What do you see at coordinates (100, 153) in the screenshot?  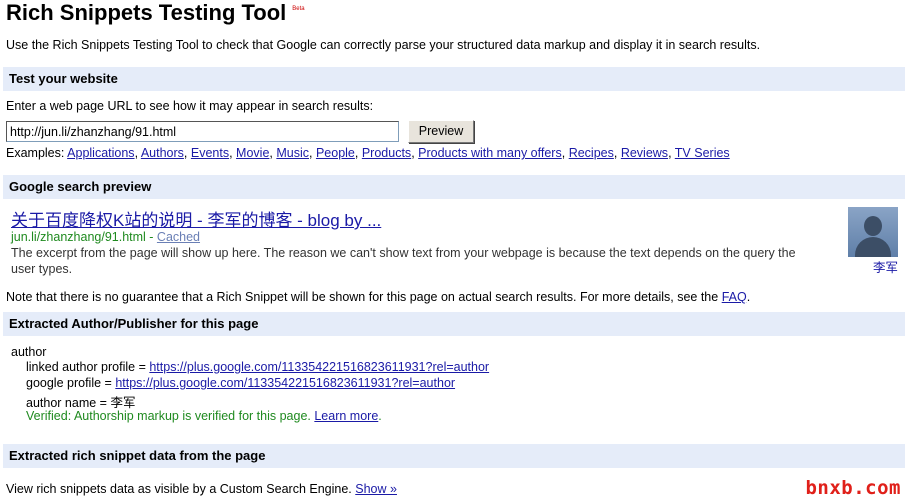 I see `example-link-applications: Applications` at bounding box center [100, 153].